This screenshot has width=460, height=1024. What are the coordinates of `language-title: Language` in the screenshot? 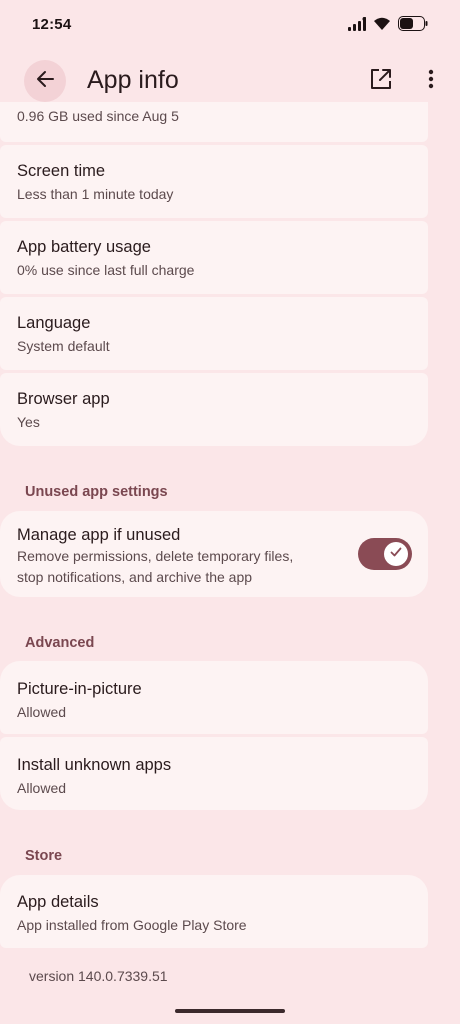 It's located at (54, 323).